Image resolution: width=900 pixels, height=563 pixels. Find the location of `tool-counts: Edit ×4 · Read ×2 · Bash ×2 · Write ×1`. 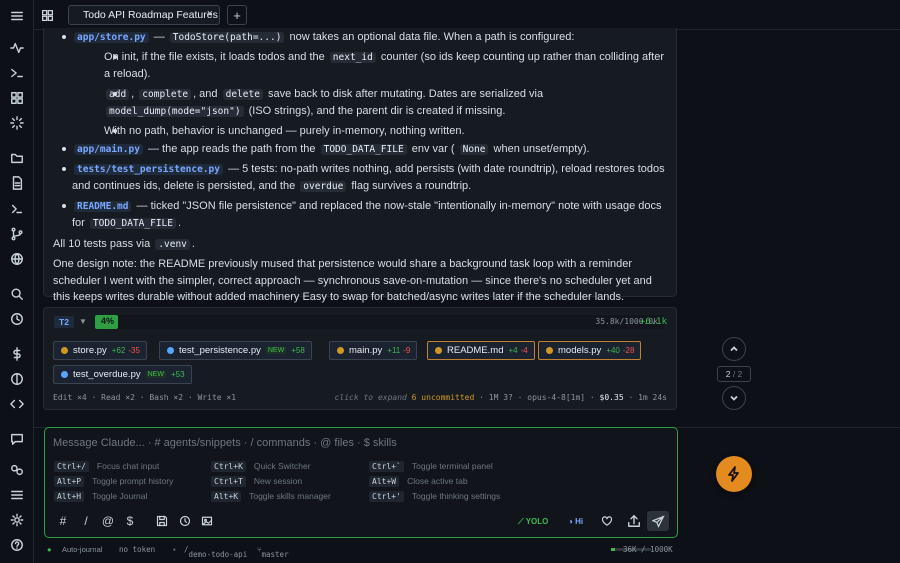

tool-counts: Edit ×4 · Read ×2 · Bash ×2 · Write ×1 is located at coordinates (145, 397).